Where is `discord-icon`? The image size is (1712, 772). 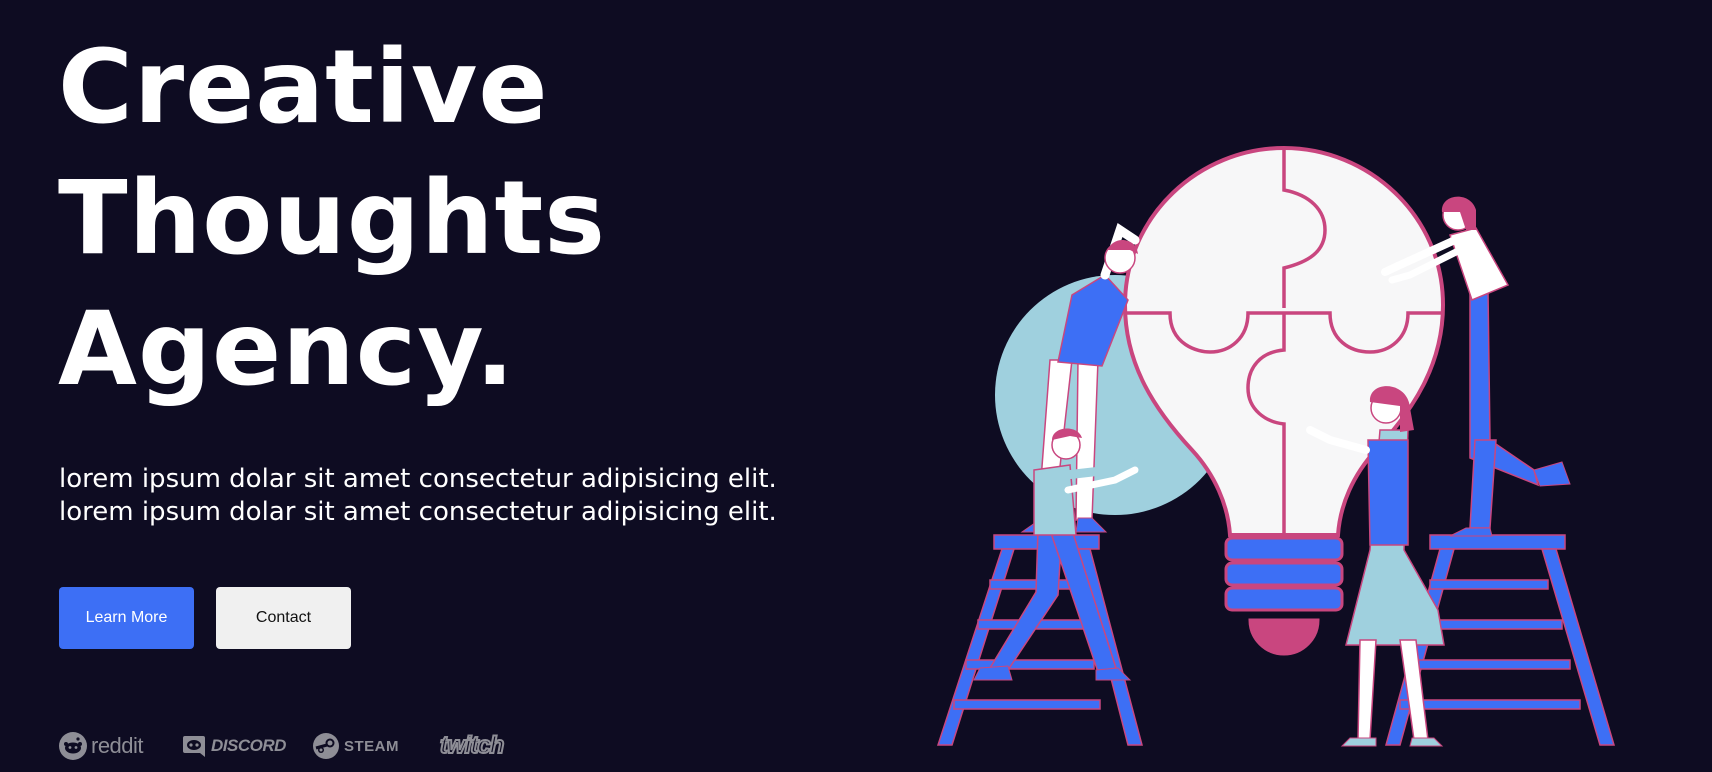
discord-icon is located at coordinates (194, 746).